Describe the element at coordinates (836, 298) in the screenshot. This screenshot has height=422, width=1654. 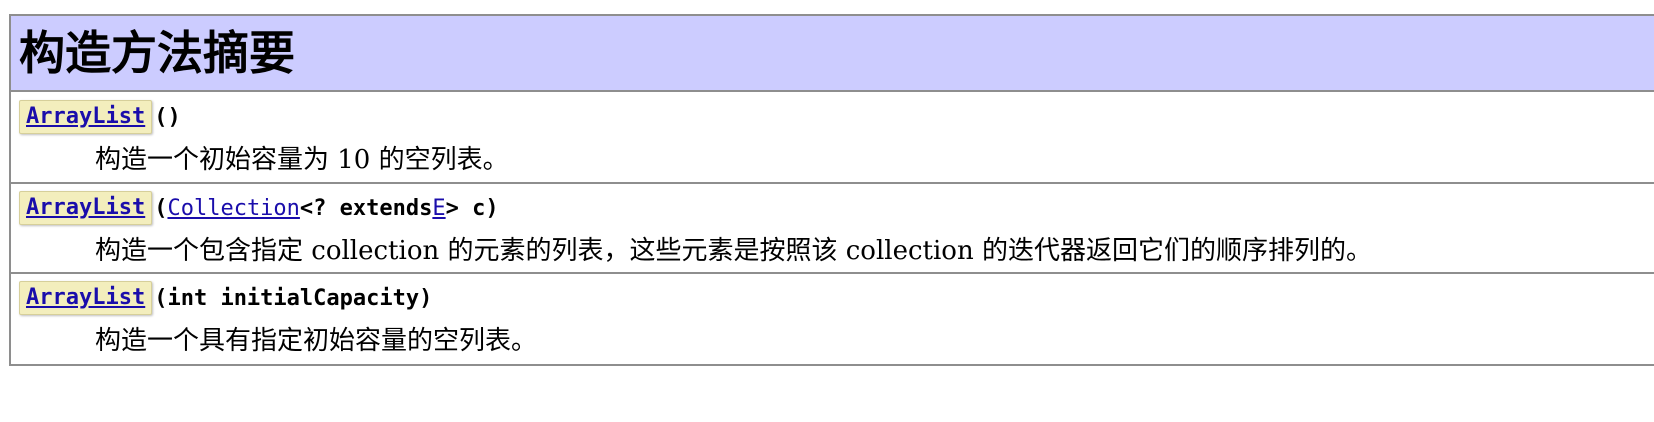
I see `constructor-signature: ArrayList (int initialCapacity)` at that location.